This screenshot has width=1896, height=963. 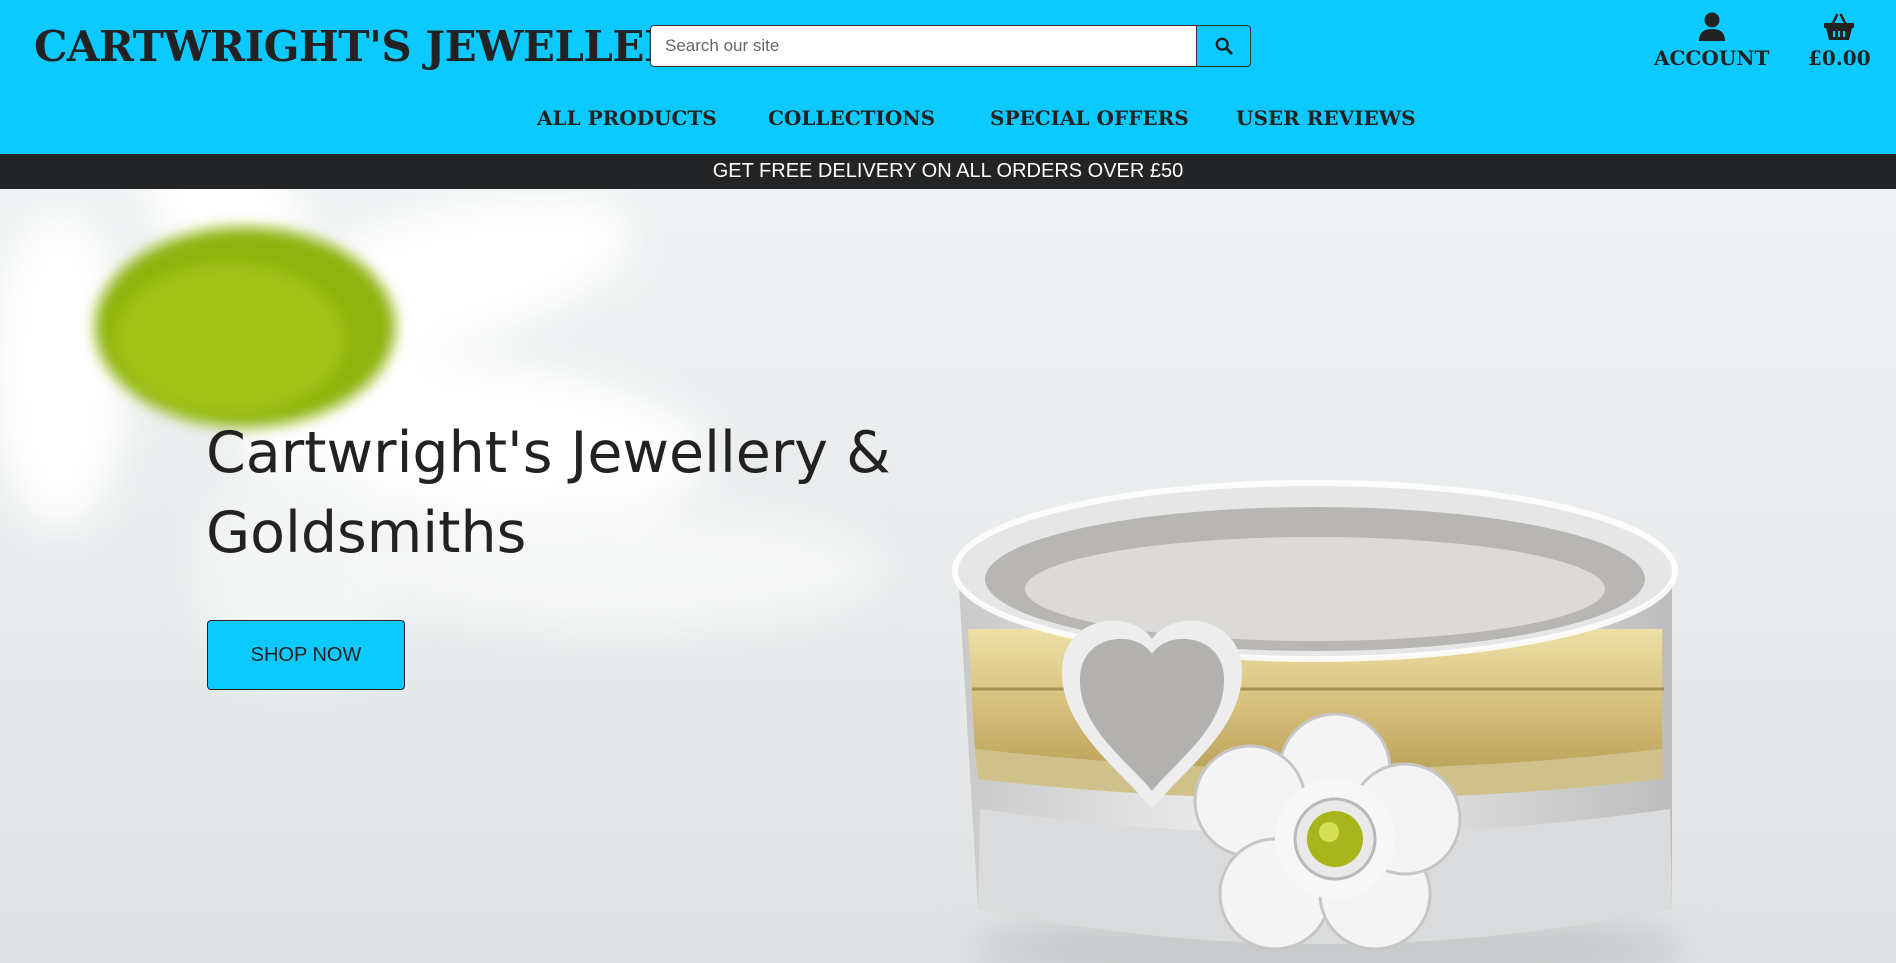 I want to click on search-button, so click(x=1224, y=46).